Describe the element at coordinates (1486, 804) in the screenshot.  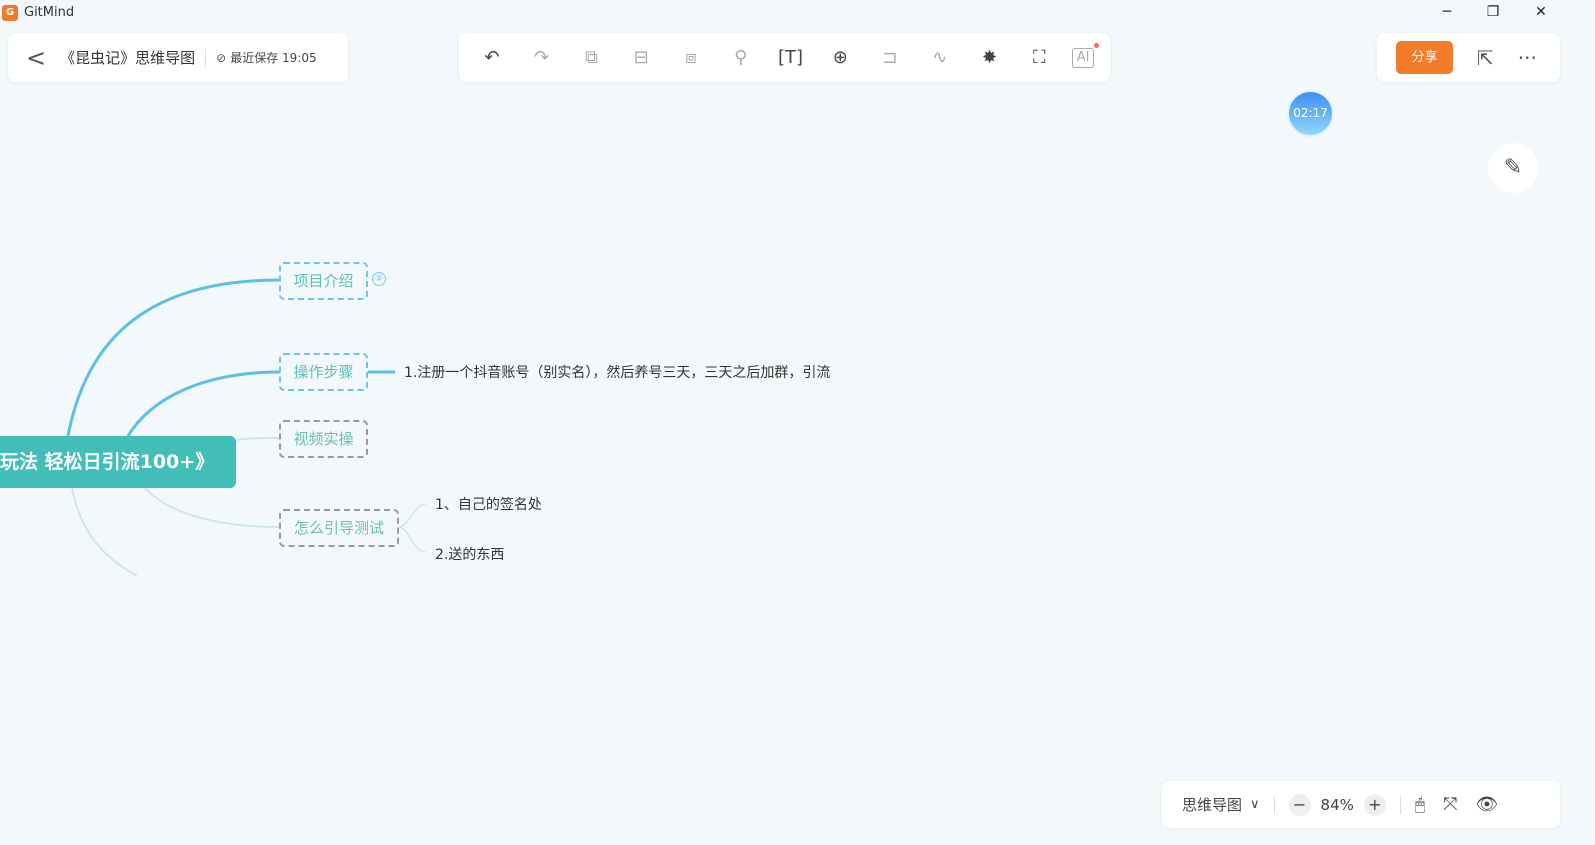
I see `eye-icon: 👁` at that location.